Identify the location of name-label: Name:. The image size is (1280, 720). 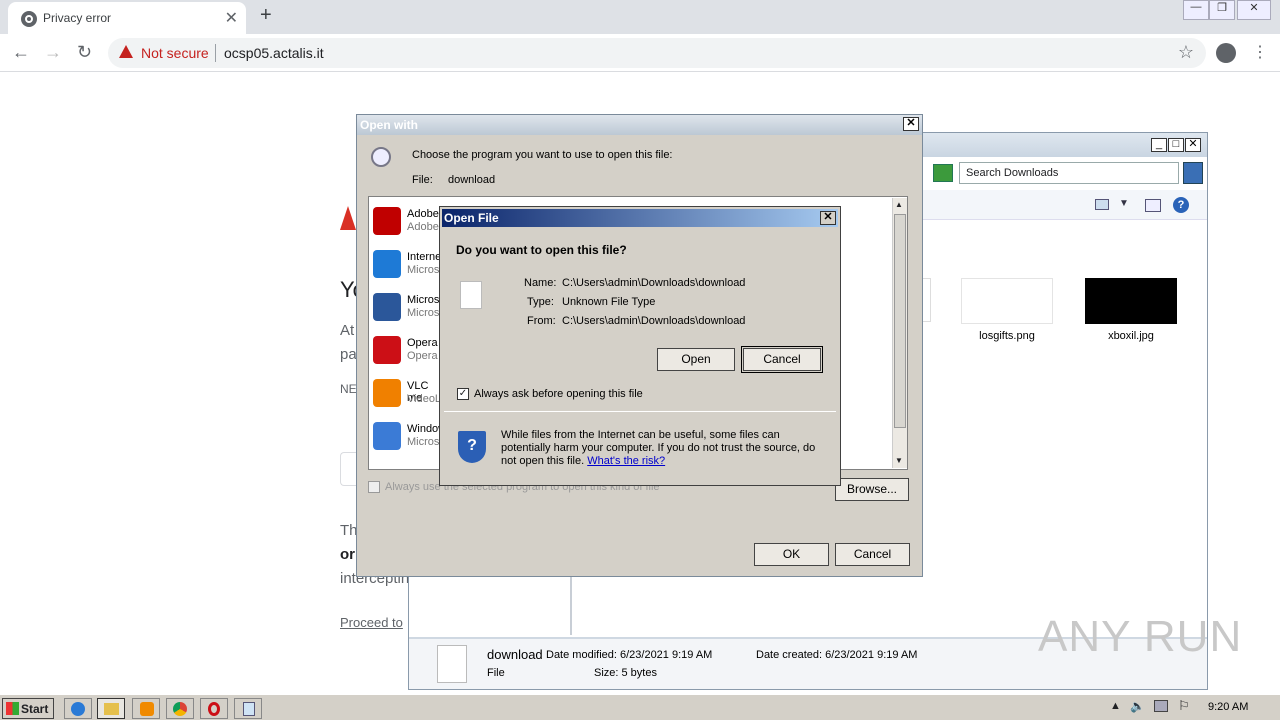
(540, 283).